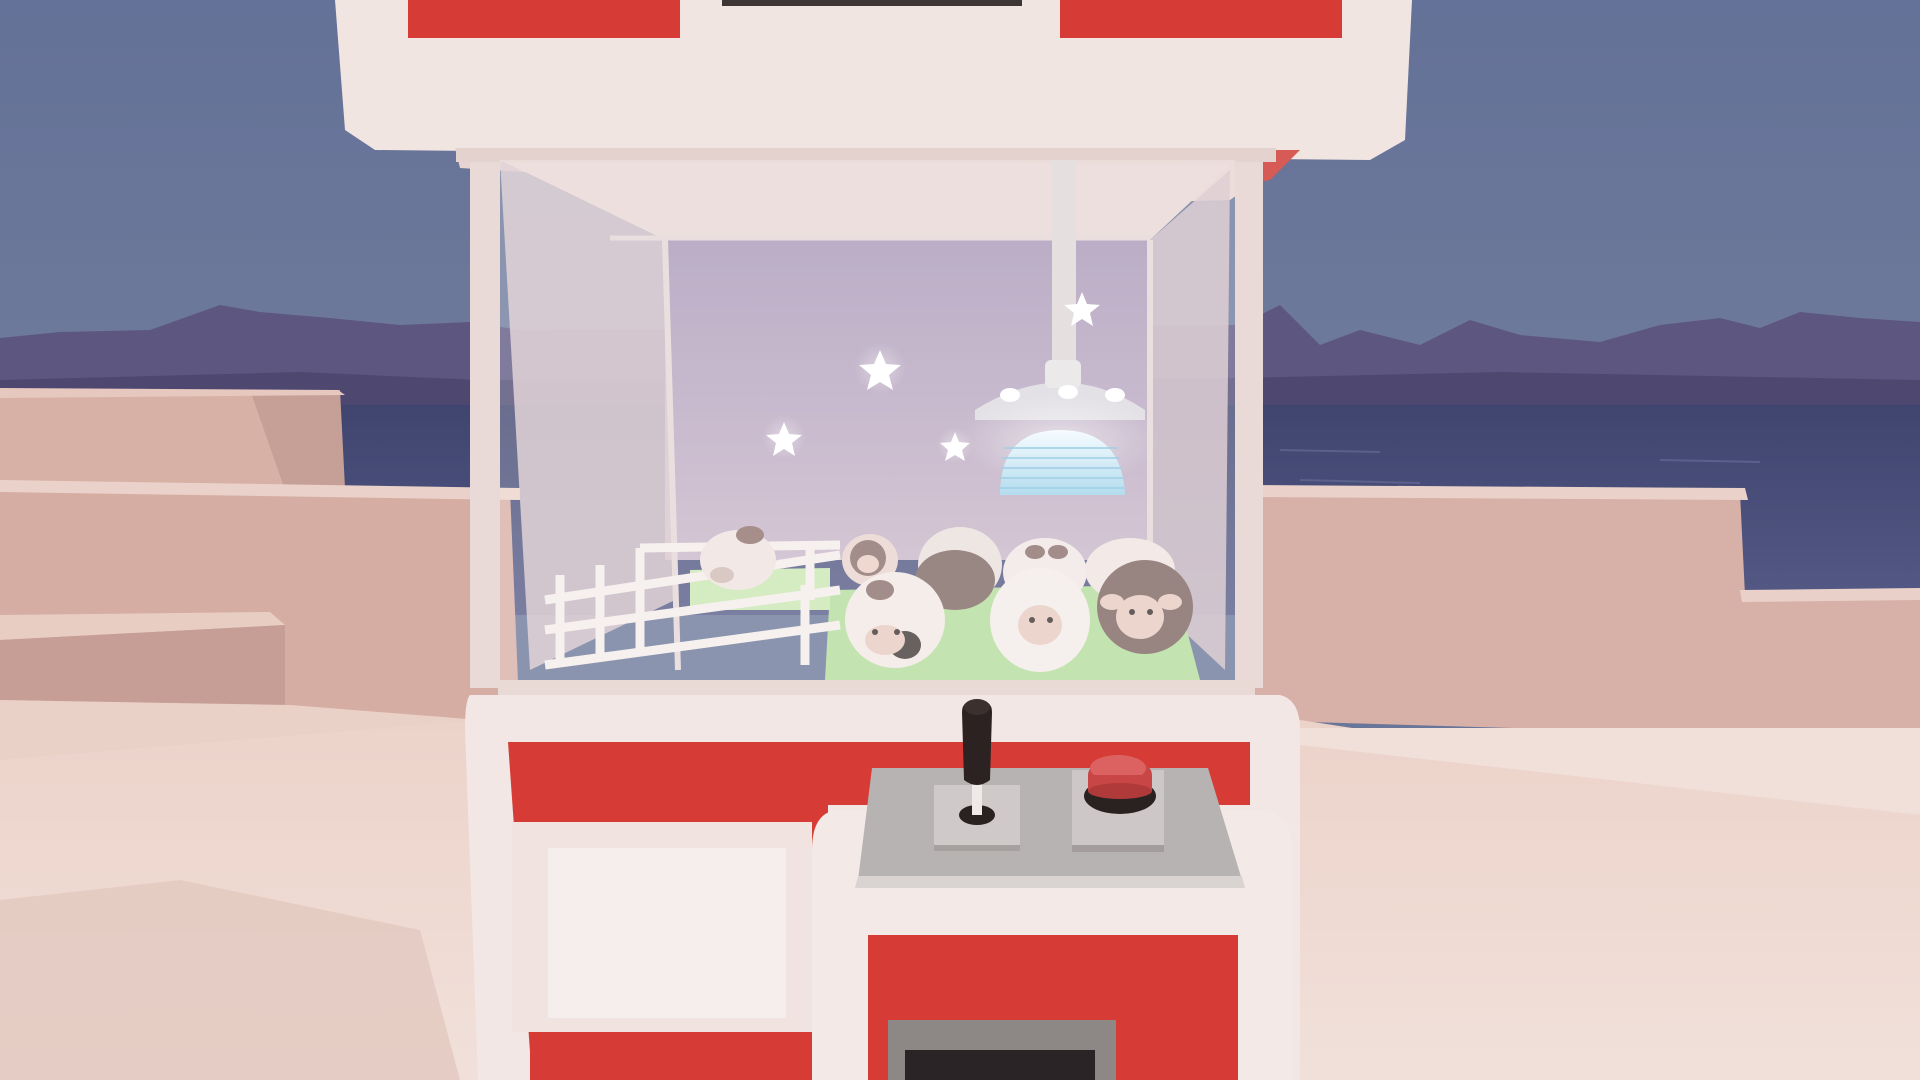 This screenshot has height=1080, width=1920. What do you see at coordinates (1050, 824) in the screenshot?
I see `control-panel` at bounding box center [1050, 824].